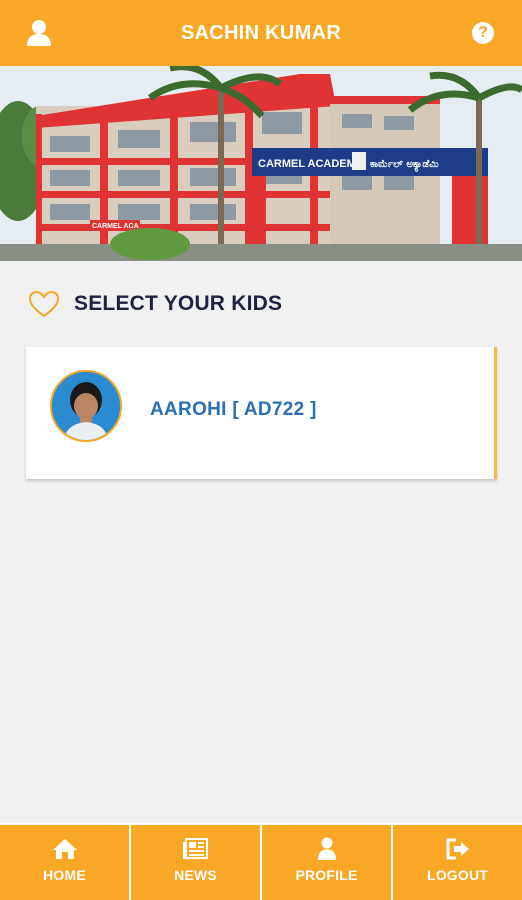  What do you see at coordinates (195, 875) in the screenshot?
I see `nav-news-label: NEWS` at bounding box center [195, 875].